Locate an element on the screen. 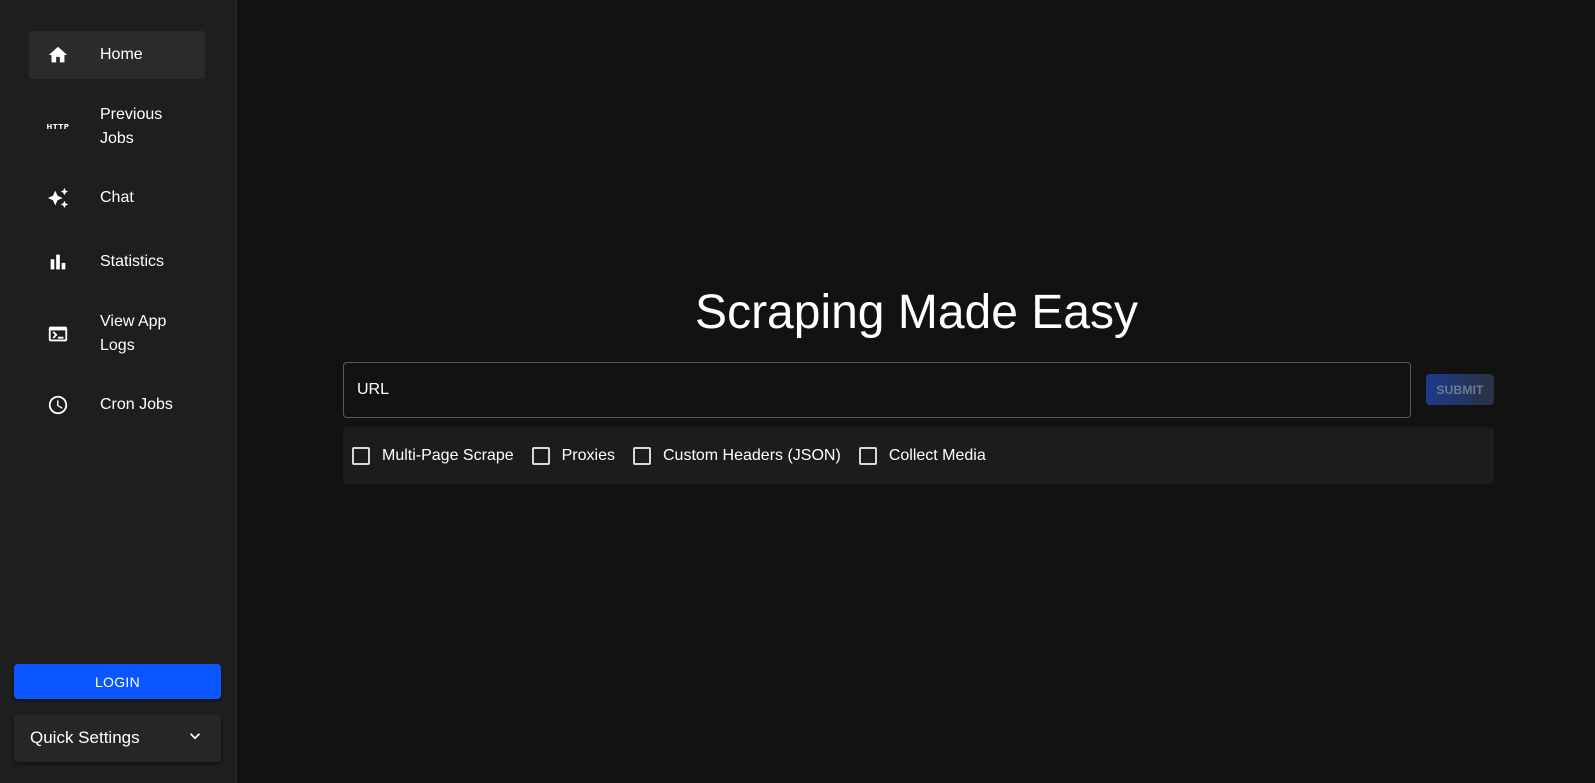 The height and width of the screenshot is (783, 1595). sidebar-item-statistics: Statistics is located at coordinates (117, 262).